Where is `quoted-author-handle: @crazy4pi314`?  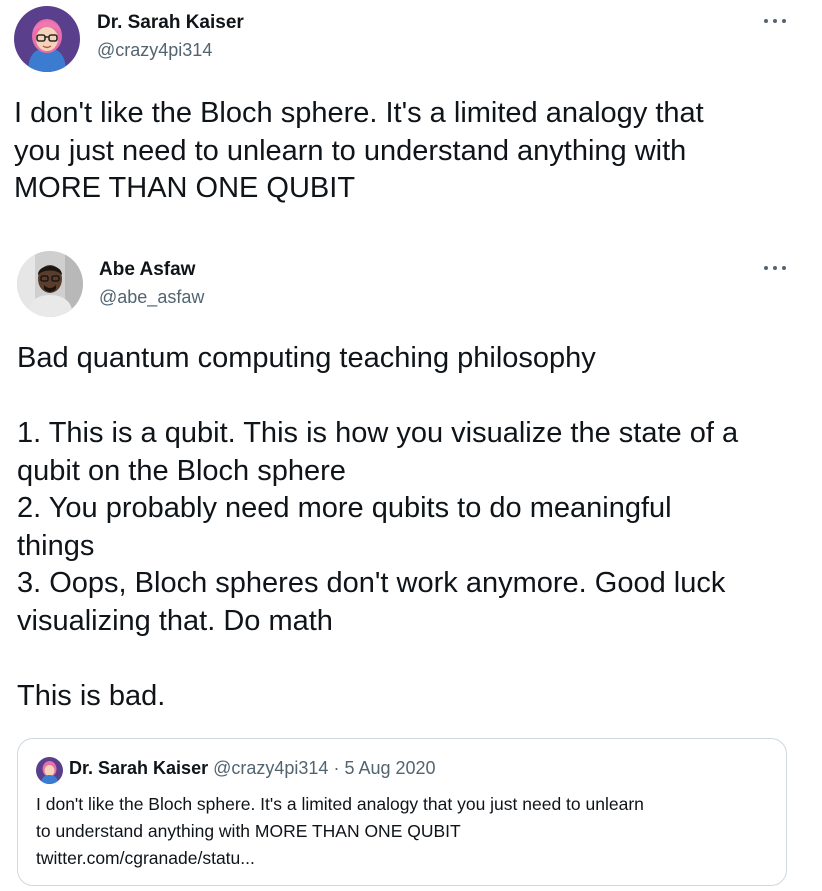 quoted-author-handle: @crazy4pi314 is located at coordinates (271, 768).